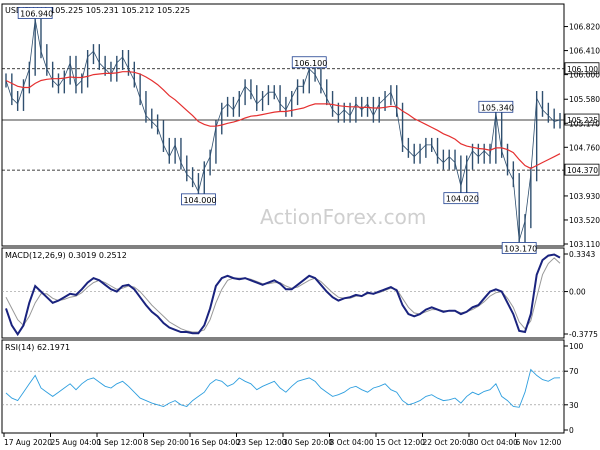  Describe the element at coordinates (497, 107) in the screenshot. I see `annotation-label: 105.340` at that location.